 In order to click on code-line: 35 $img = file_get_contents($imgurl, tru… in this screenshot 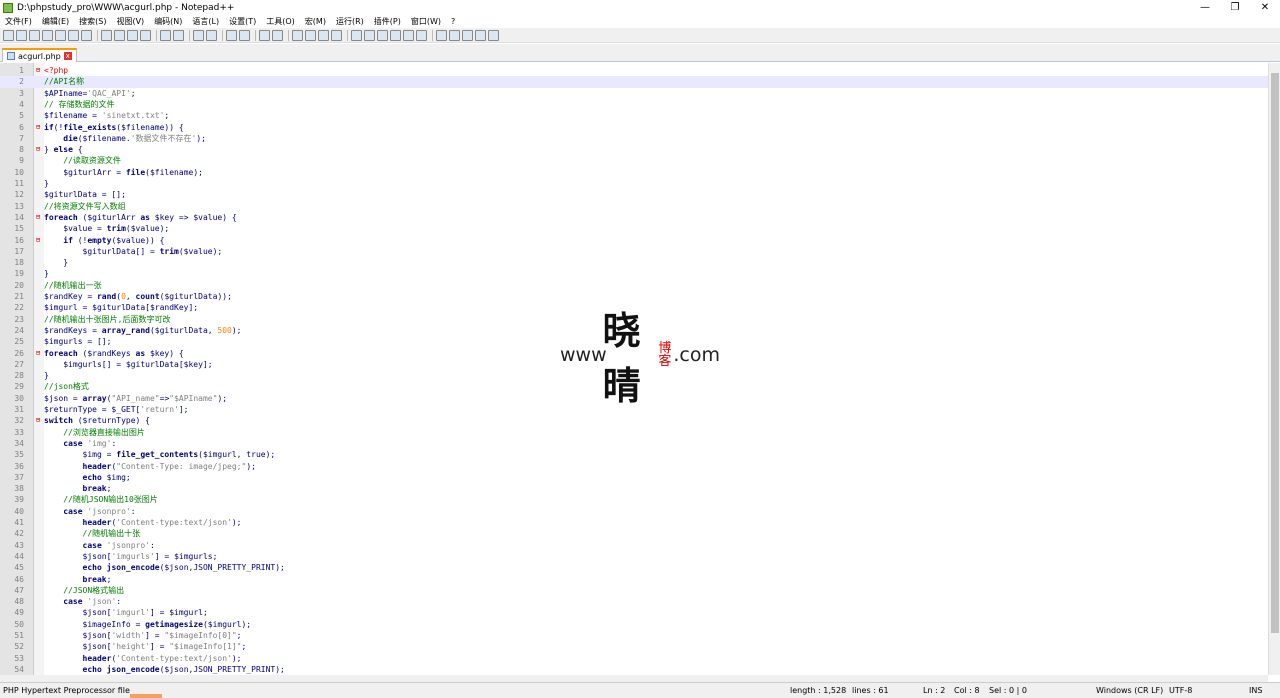, I will do `click(634, 454)`.